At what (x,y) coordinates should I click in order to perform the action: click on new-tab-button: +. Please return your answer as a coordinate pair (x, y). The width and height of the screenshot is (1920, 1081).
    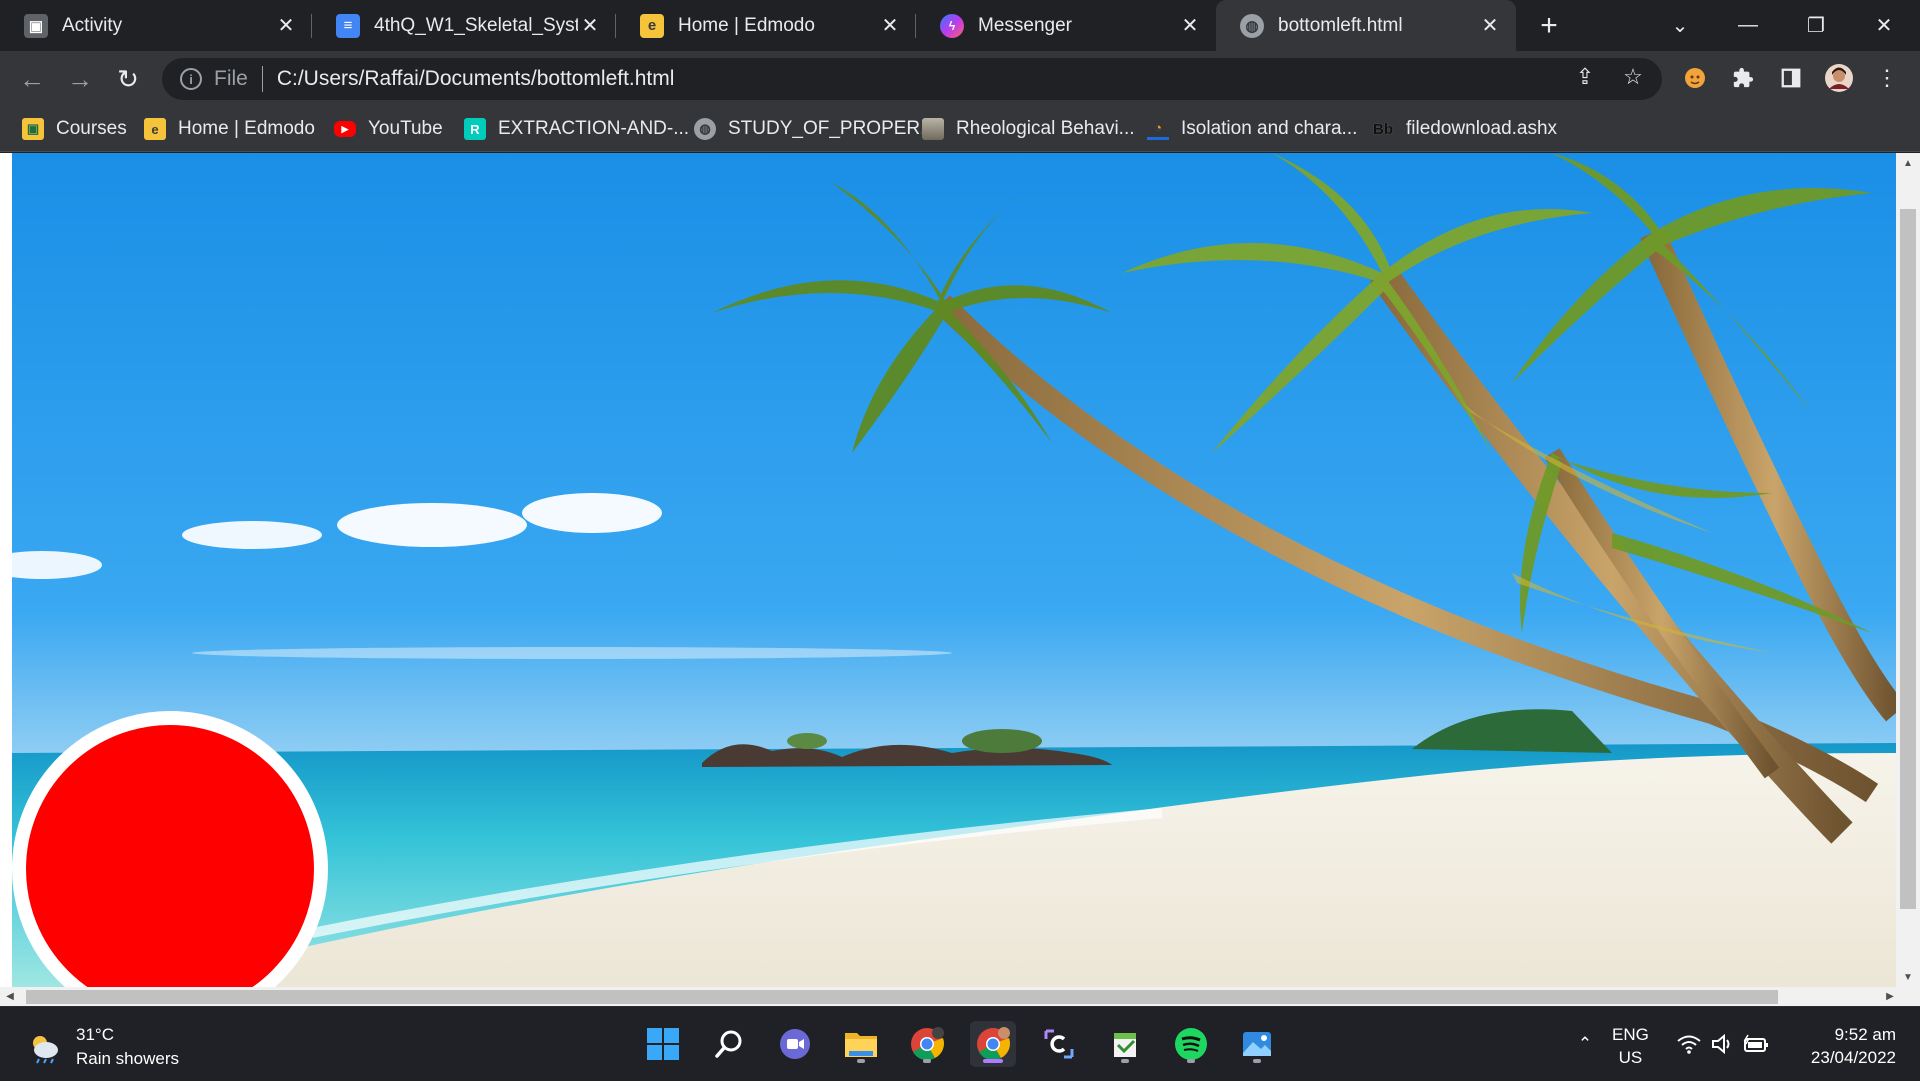
    Looking at the image, I should click on (1549, 26).